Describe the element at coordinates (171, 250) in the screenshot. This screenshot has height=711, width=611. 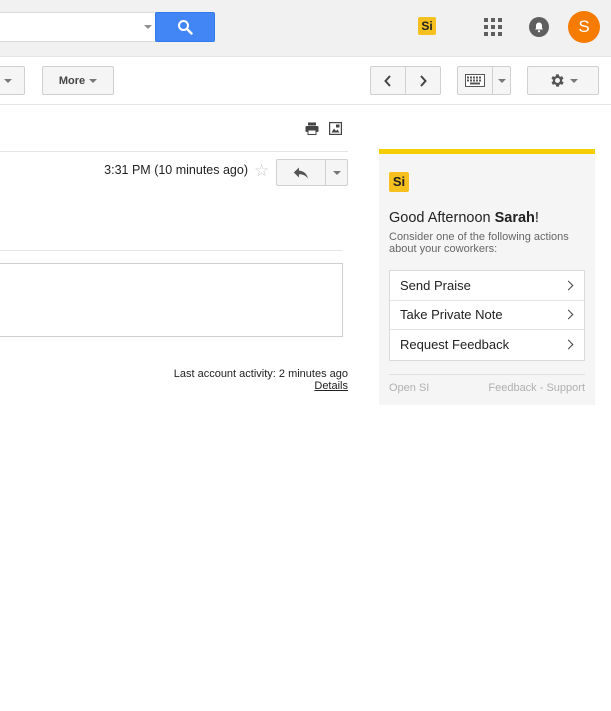
I see `message-body-divider` at that location.